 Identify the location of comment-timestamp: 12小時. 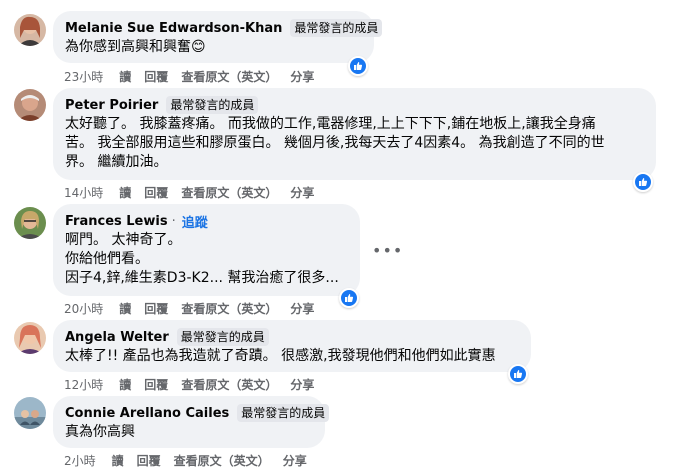
(83, 384).